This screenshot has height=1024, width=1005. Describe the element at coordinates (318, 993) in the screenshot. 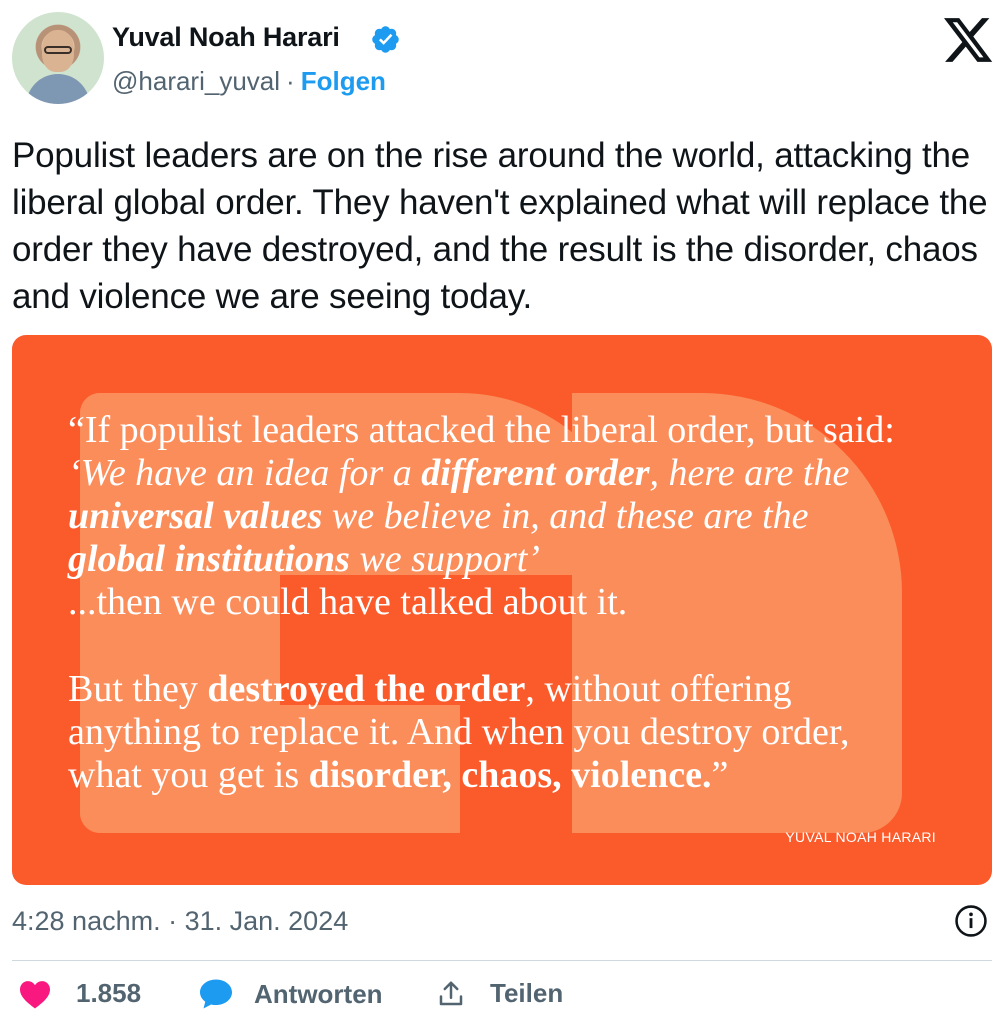

I see `reply-label: Antworten` at that location.